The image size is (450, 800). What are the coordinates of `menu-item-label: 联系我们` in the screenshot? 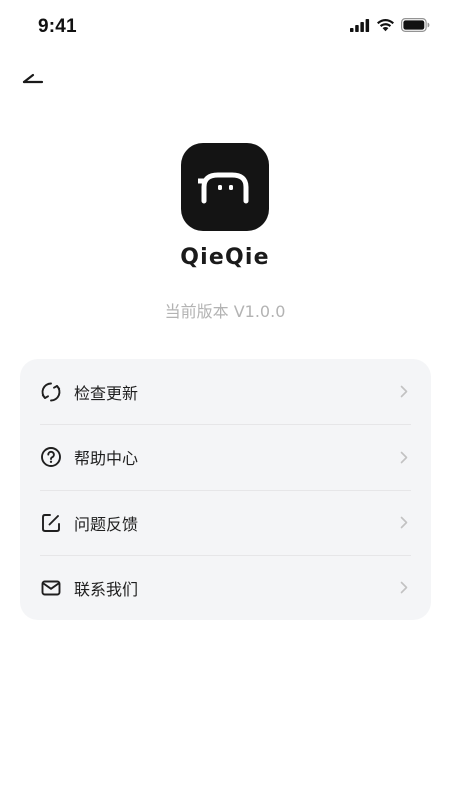 It's located at (106, 589).